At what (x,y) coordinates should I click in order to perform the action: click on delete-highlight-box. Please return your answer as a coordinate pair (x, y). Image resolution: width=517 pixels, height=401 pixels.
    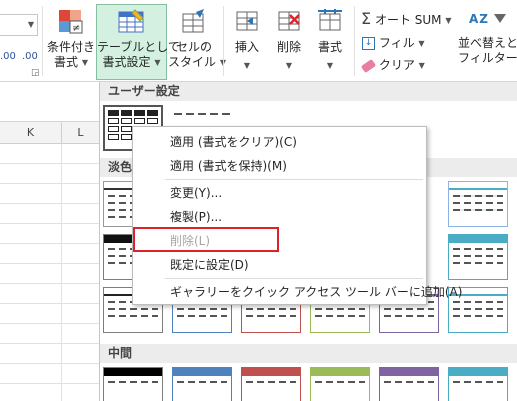
    Looking at the image, I should click on (206, 239).